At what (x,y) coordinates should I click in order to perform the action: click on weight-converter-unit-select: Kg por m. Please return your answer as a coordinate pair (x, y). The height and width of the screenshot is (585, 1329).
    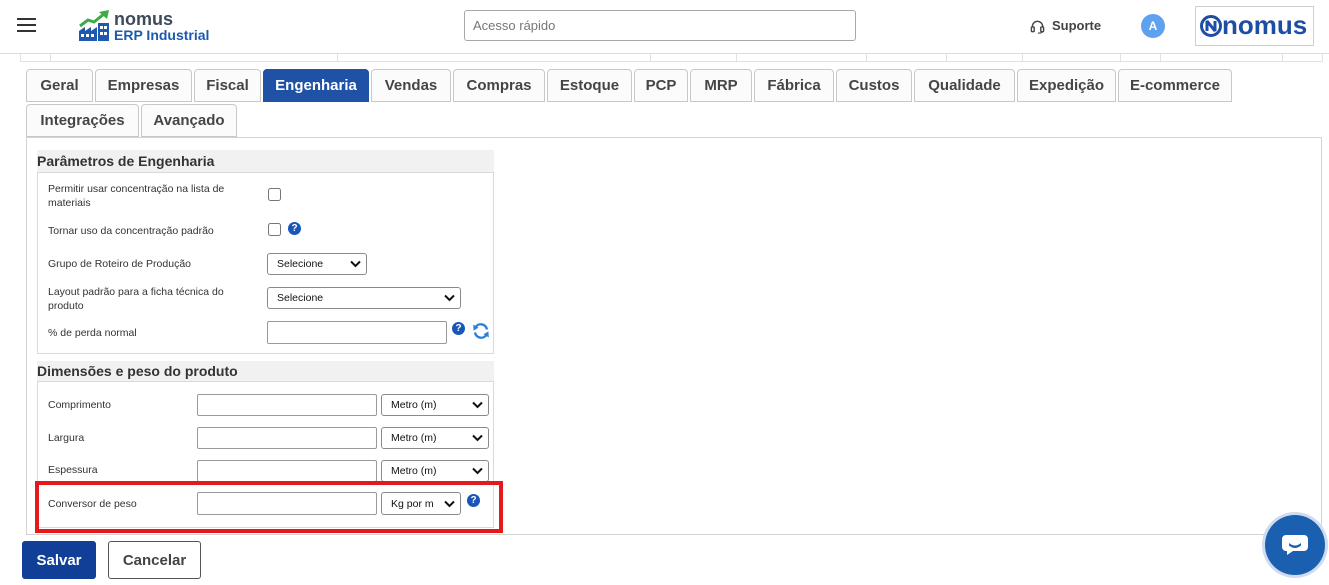
    Looking at the image, I should click on (421, 503).